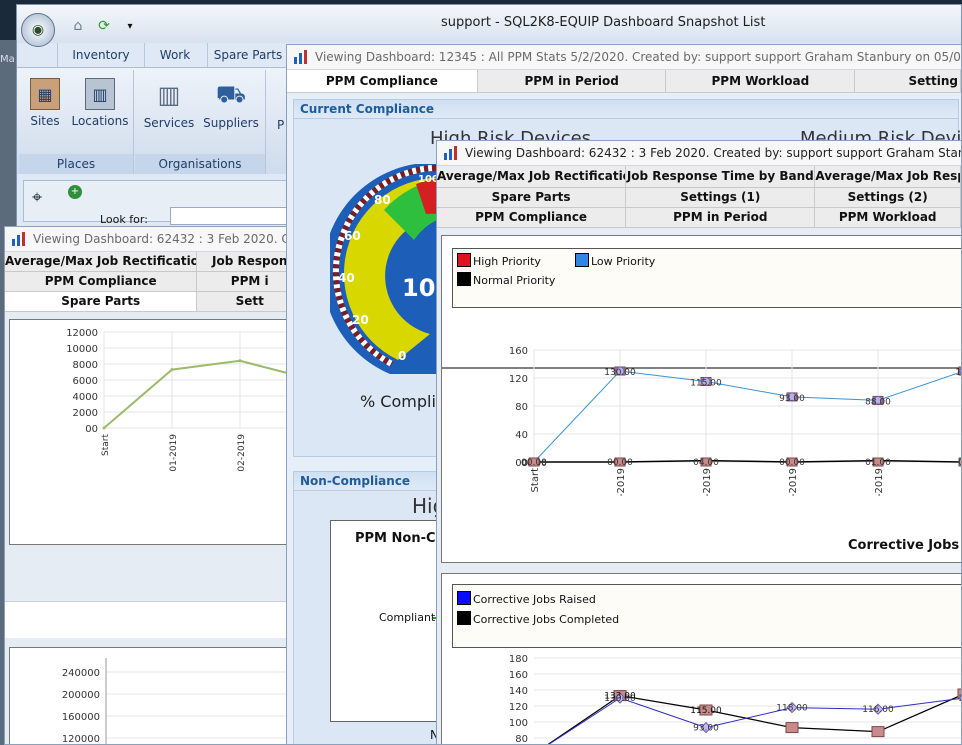  Describe the element at coordinates (78, 26) in the screenshot. I see `home-icon: ⌂` at that location.